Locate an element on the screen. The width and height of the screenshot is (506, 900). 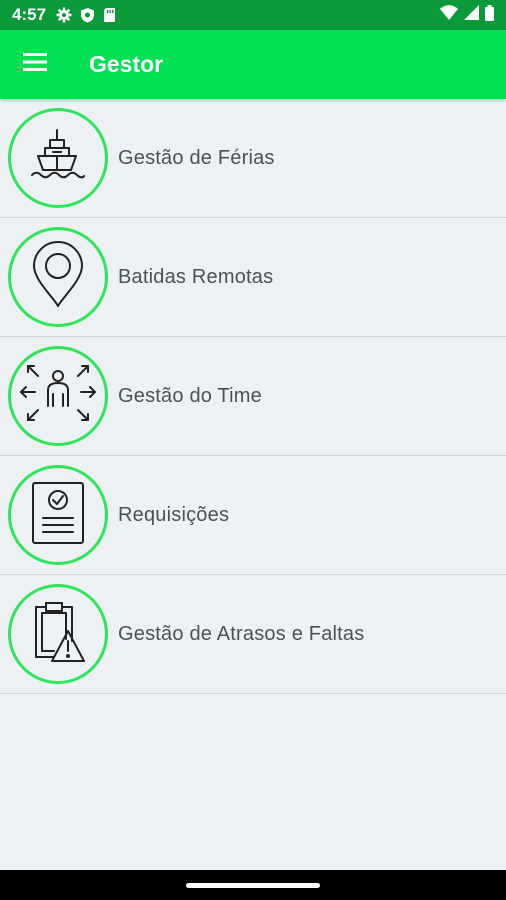
status-time: 4:57 is located at coordinates (29, 14).